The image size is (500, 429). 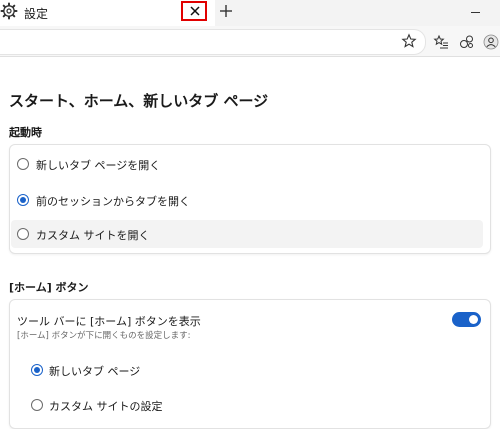 What do you see at coordinates (139, 101) in the screenshot?
I see `page-title: スタート、ホーム、新しいタブ ページ` at bounding box center [139, 101].